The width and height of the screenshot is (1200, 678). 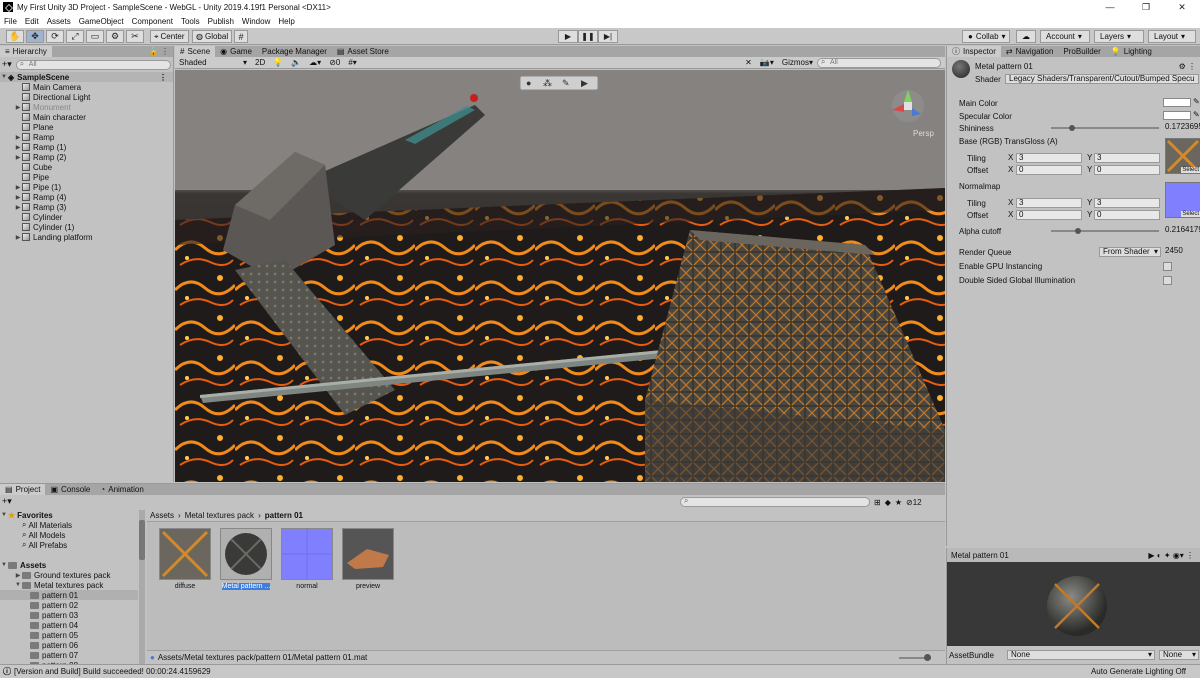 What do you see at coordinates (927, 657) in the screenshot?
I see `slider-knob` at bounding box center [927, 657].